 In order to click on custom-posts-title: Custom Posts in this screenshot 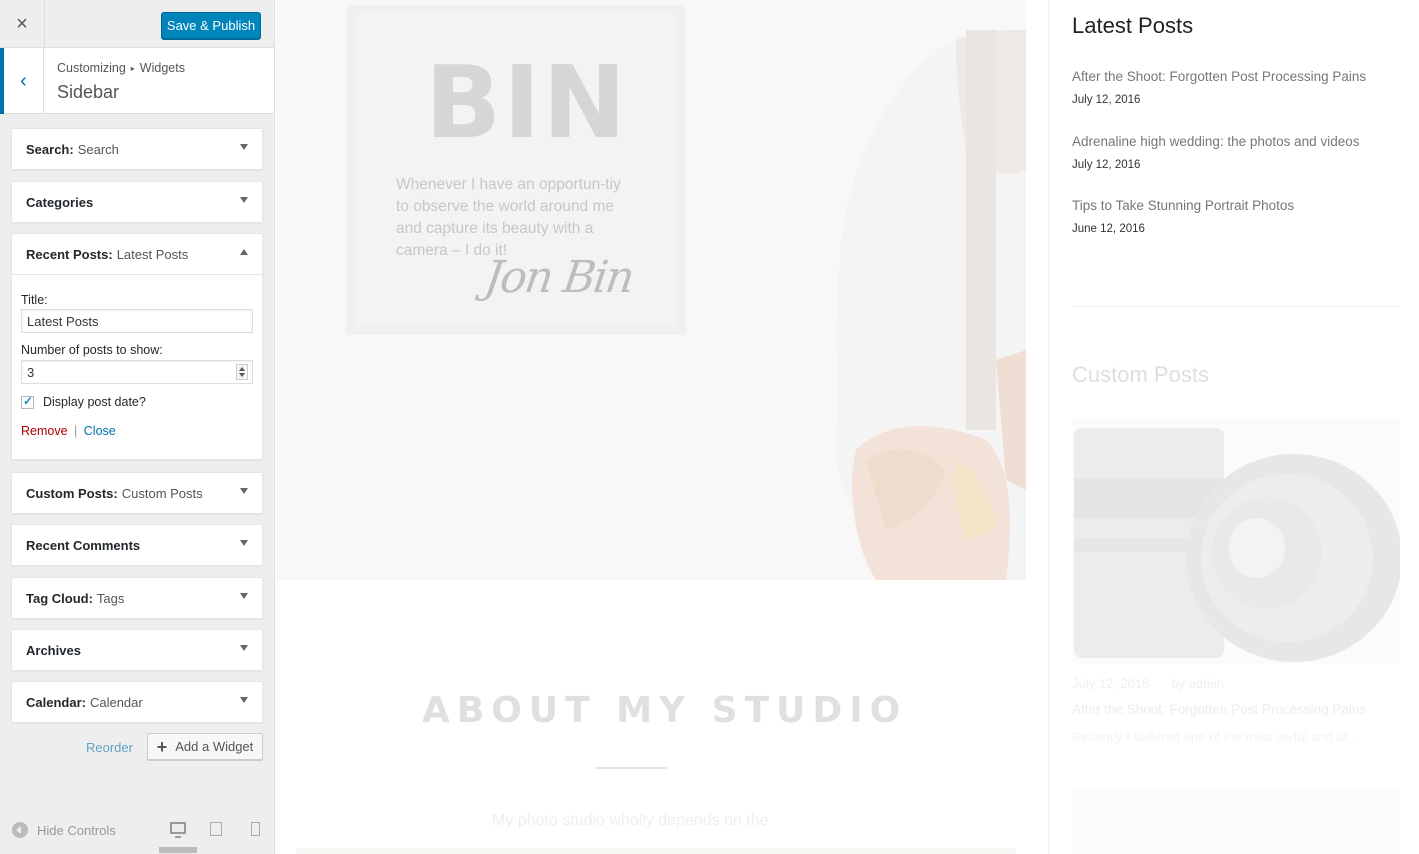, I will do `click(1140, 374)`.